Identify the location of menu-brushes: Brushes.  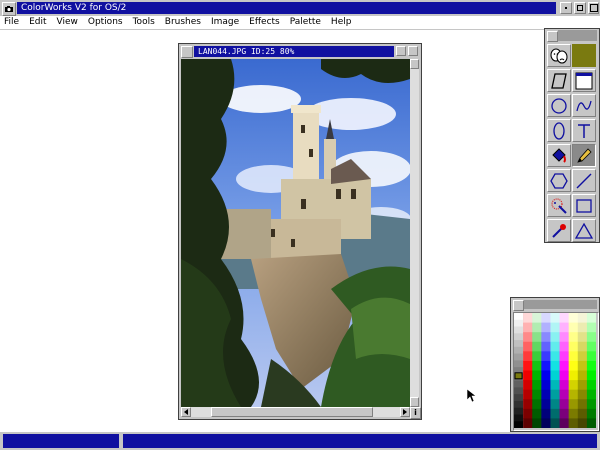
(183, 22).